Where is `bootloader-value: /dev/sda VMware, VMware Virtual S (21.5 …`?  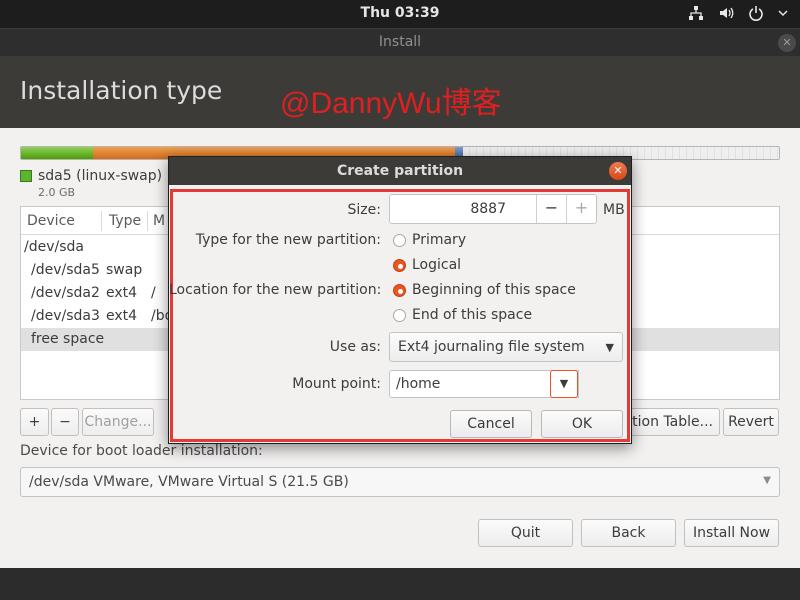
bootloader-value: /dev/sda VMware, VMware Virtual S (21.5 … is located at coordinates (189, 482).